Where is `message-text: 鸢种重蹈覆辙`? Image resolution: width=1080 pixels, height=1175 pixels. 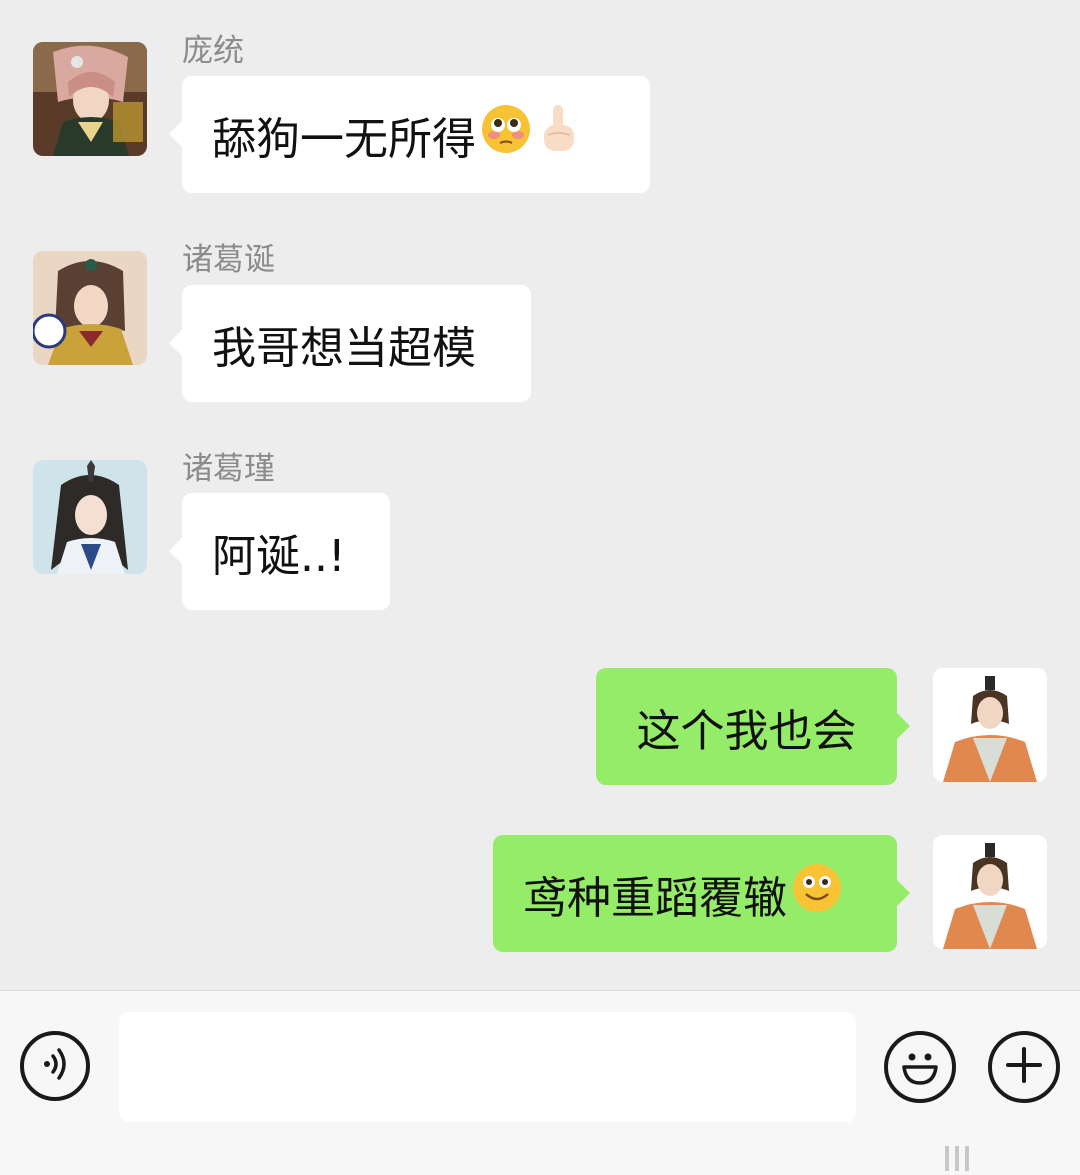 message-text: 鸢种重蹈覆辙 is located at coordinates (655, 898).